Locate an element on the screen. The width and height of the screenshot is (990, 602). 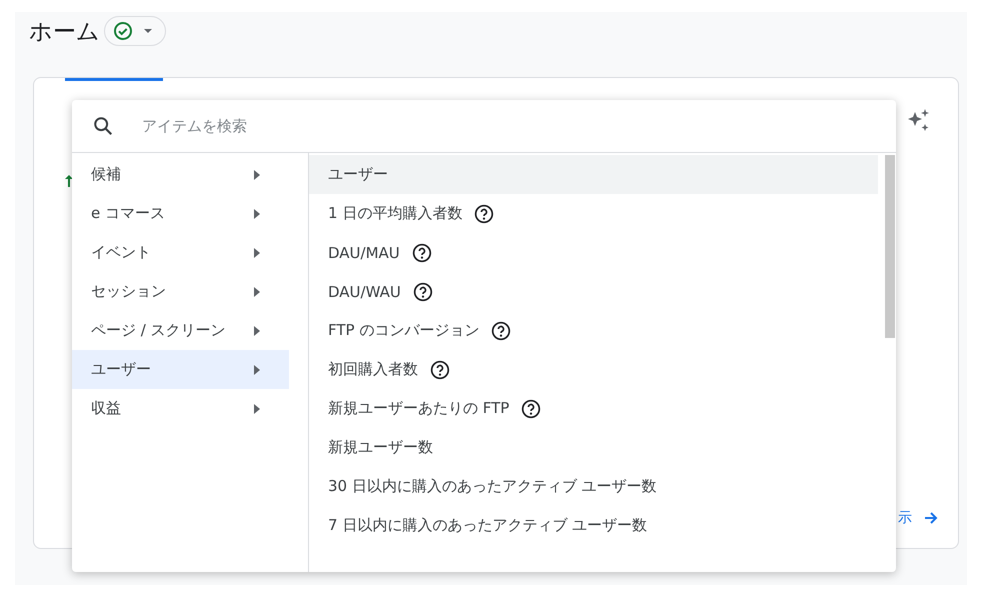
search-field: アイテムを検索 is located at coordinates (484, 126).